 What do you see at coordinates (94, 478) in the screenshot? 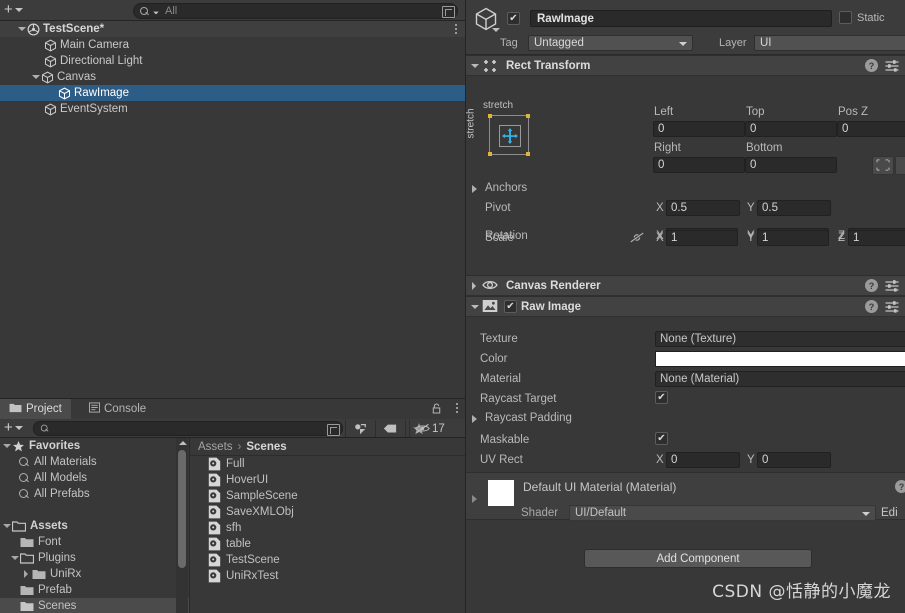
I see `project-tree-all-models: All Models` at bounding box center [94, 478].